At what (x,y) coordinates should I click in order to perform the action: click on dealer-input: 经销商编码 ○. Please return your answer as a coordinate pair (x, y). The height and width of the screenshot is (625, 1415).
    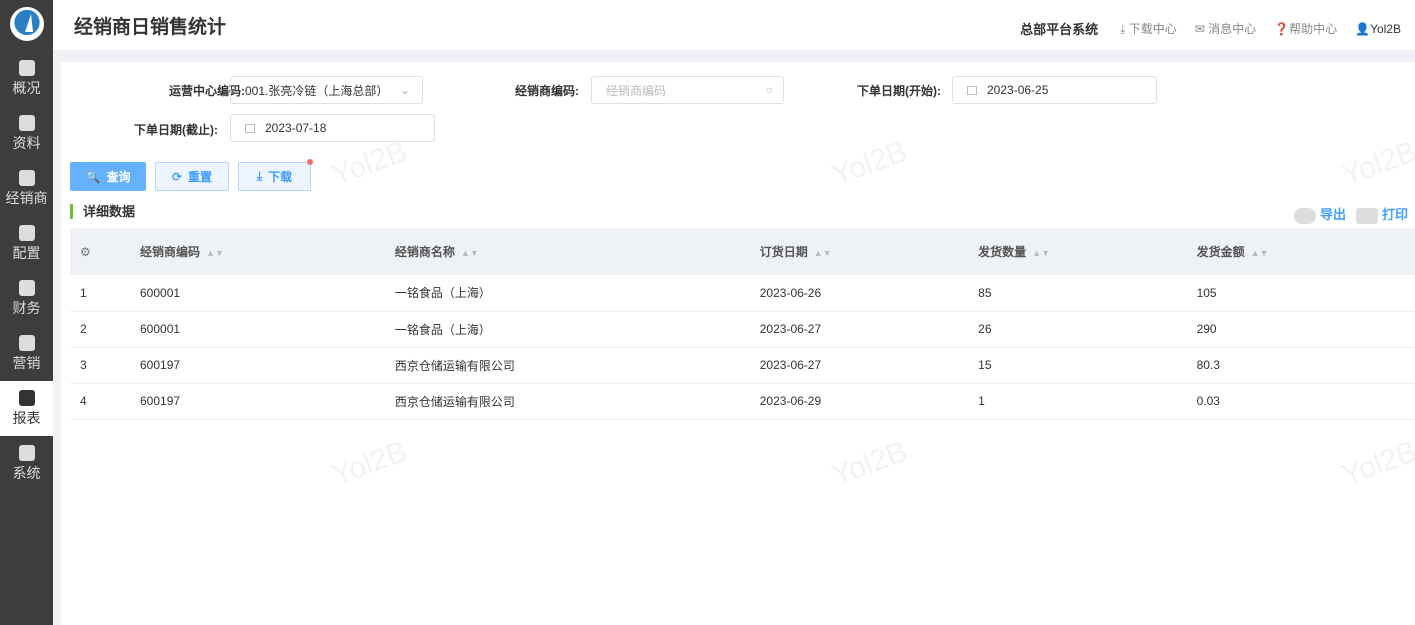
    Looking at the image, I should click on (687, 90).